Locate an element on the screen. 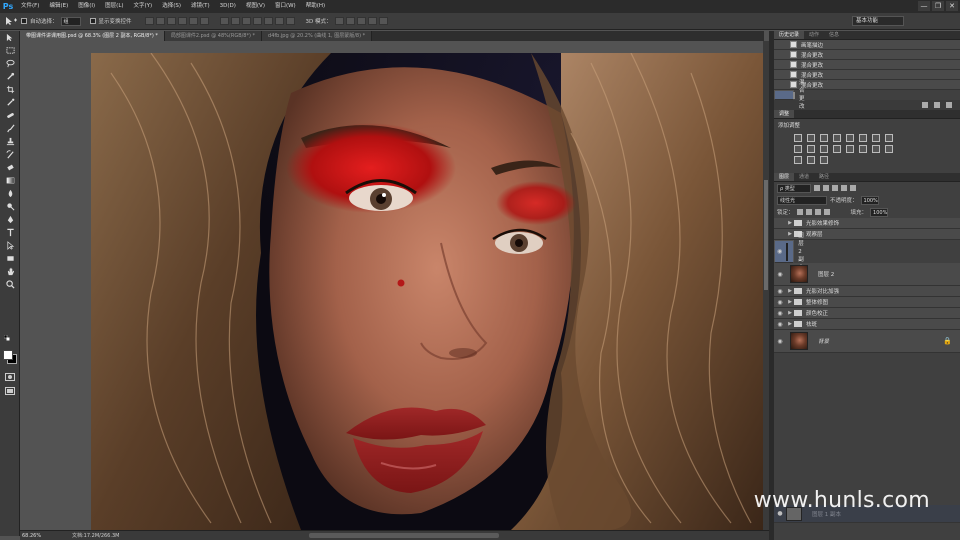  filter-pixel-icon is located at coordinates (817, 188).